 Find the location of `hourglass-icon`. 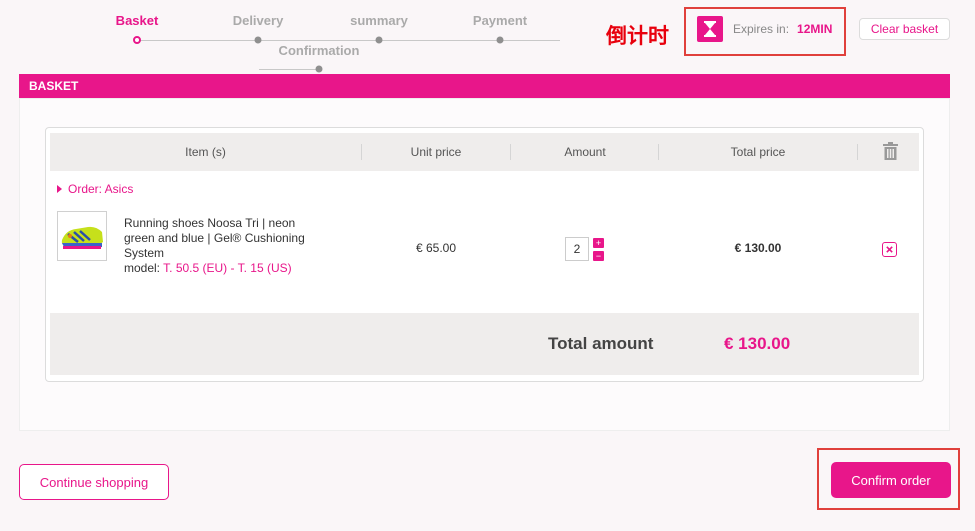

hourglass-icon is located at coordinates (710, 29).